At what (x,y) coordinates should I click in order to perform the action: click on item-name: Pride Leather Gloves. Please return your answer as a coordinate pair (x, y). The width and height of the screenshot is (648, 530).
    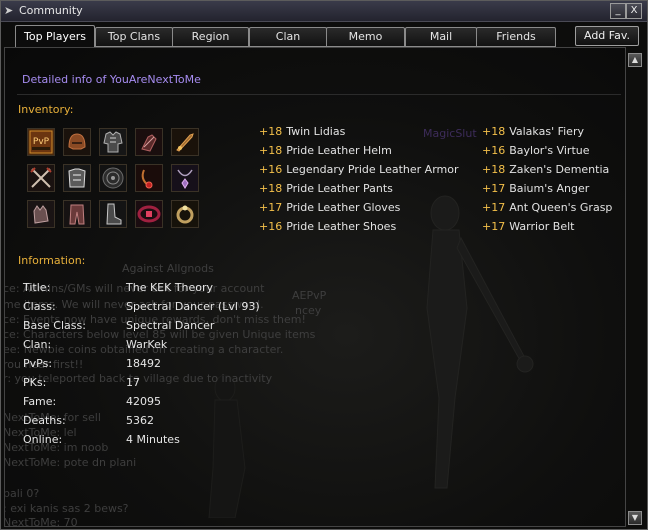
    Looking at the image, I should click on (343, 207).